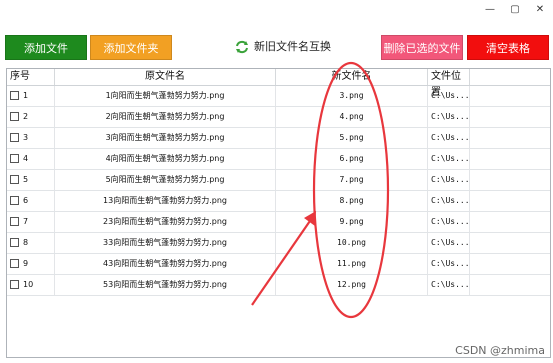 The height and width of the screenshot is (363, 553). I want to click on minimize-button: —, so click(490, 10).